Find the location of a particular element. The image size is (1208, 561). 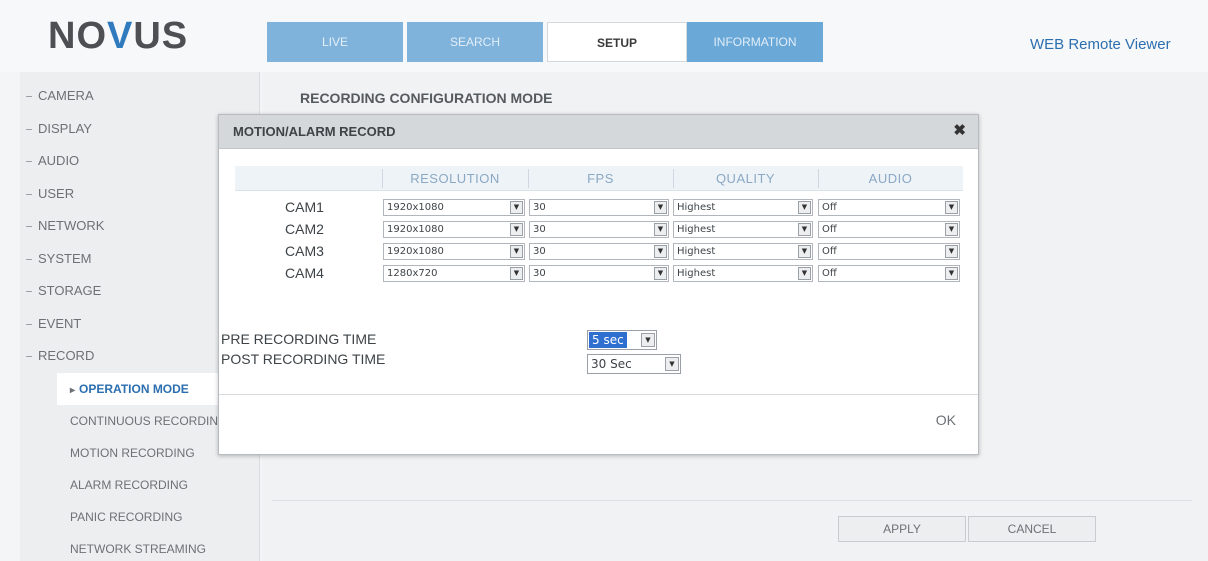

camera-label: CAM4 is located at coordinates (304, 273).